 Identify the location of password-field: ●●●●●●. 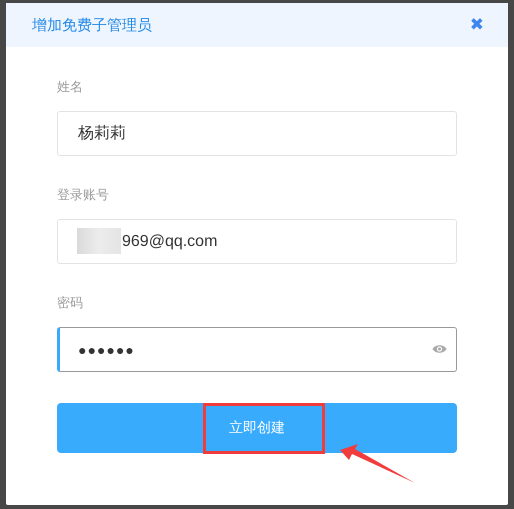
(257, 349).